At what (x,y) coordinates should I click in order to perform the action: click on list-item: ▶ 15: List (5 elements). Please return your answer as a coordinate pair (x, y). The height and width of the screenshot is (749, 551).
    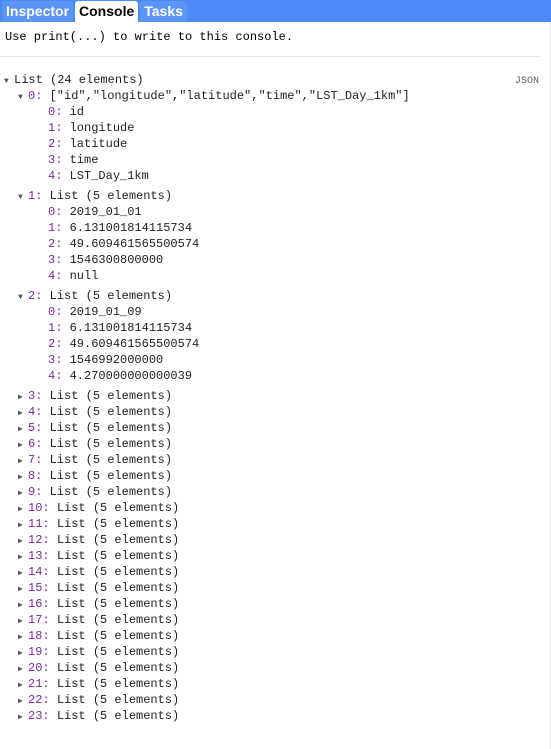
    Looking at the image, I should click on (275, 588).